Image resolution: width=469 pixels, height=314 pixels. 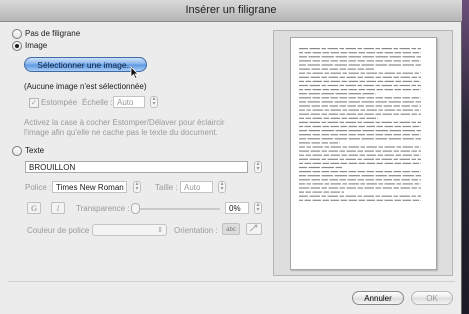 What do you see at coordinates (432, 298) in the screenshot?
I see `ok-button: OK` at bounding box center [432, 298].